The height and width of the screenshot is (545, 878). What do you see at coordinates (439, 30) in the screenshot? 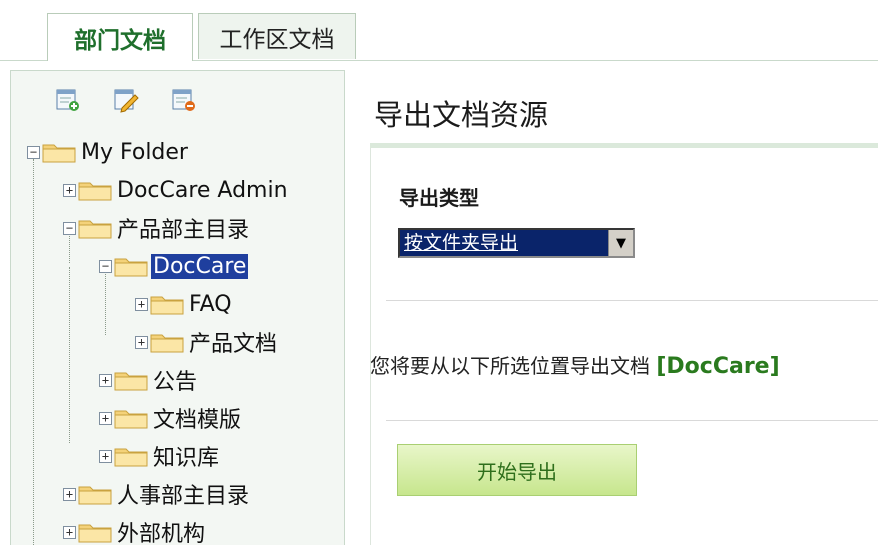
I see `tab-bar: 部门文档 工作区文档` at bounding box center [439, 30].